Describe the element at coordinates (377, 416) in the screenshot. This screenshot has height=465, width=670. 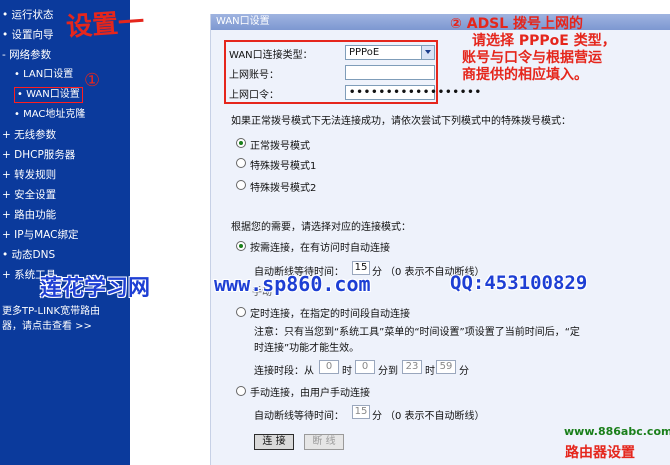
I see `idle2-time-unit: 分` at that location.